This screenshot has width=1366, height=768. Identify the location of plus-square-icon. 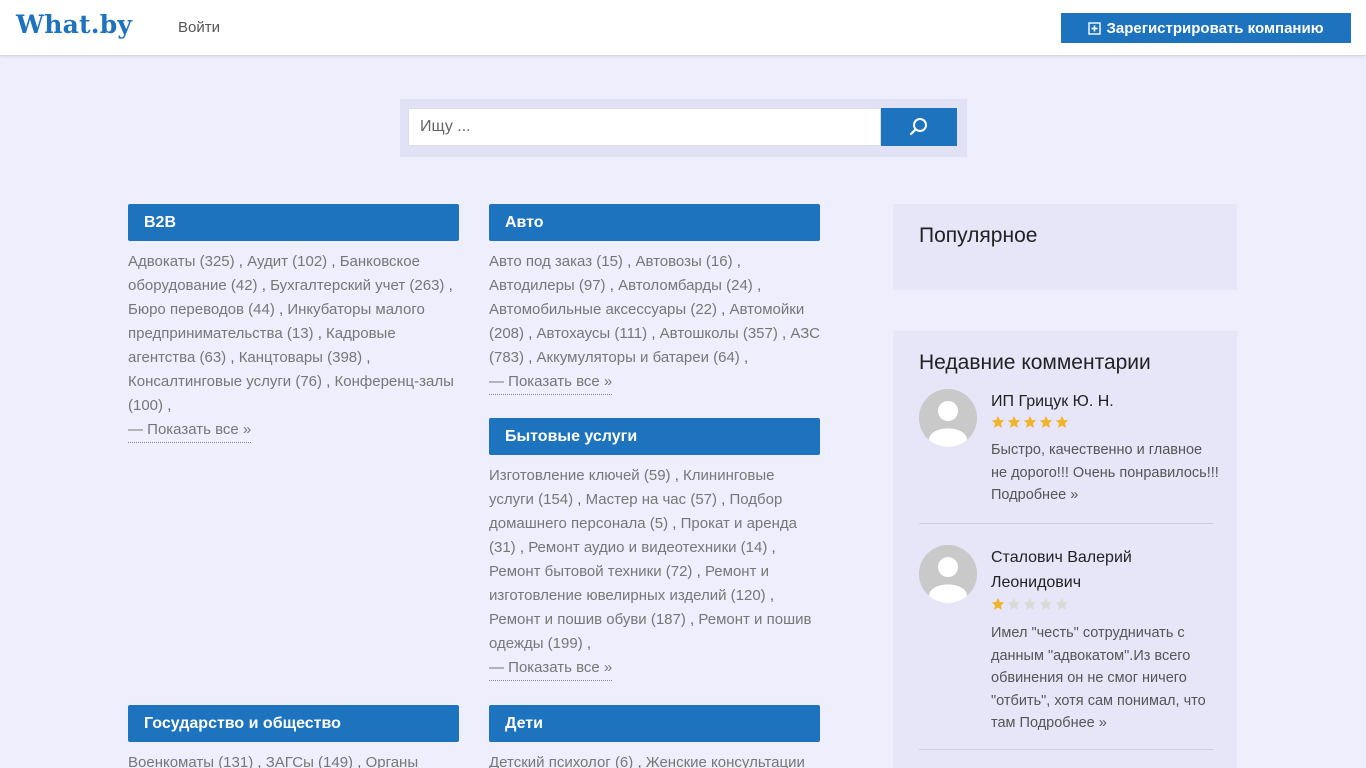
(1095, 28).